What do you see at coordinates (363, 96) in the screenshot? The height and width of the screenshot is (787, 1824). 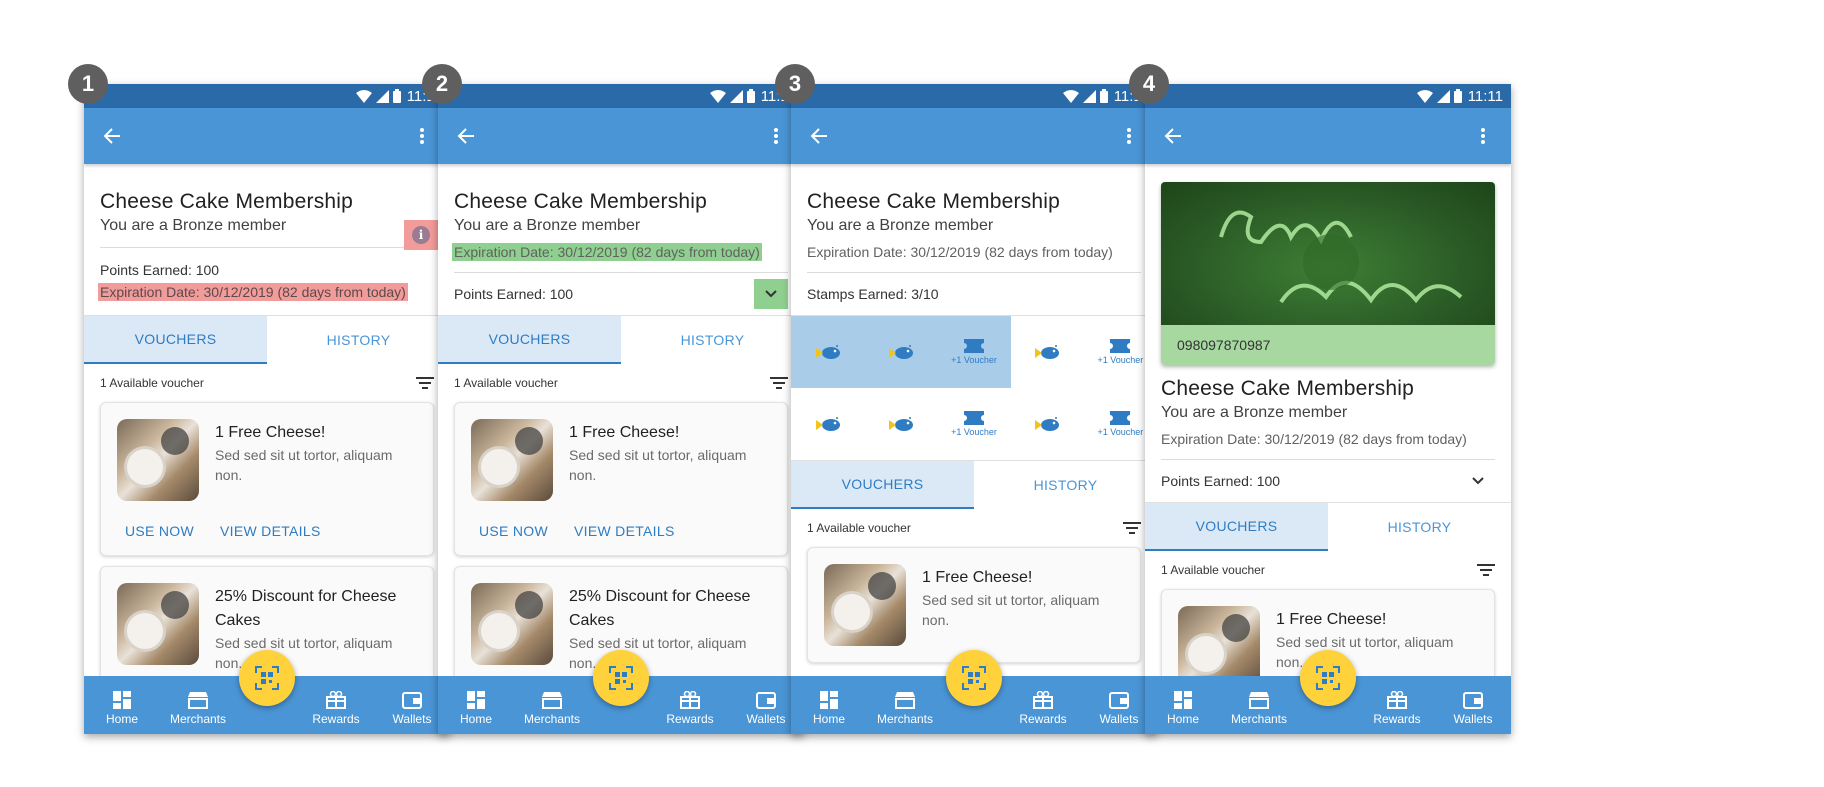 I see `wifi-icon` at bounding box center [363, 96].